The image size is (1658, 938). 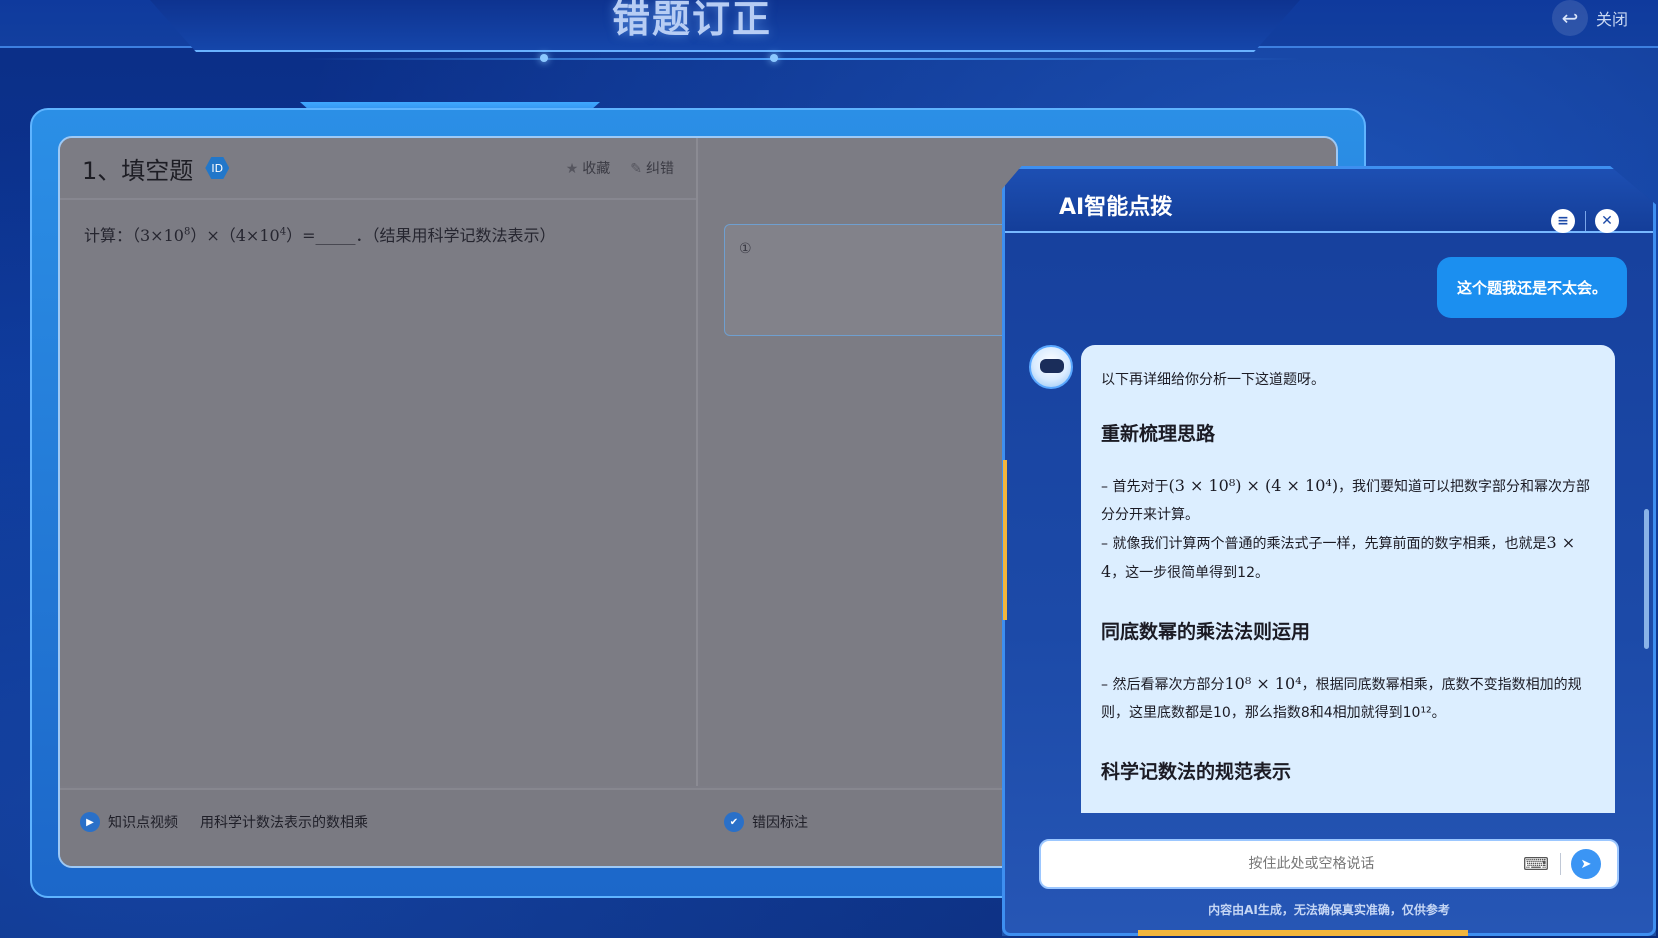 I want to click on answer-number: ①, so click(x=745, y=249).